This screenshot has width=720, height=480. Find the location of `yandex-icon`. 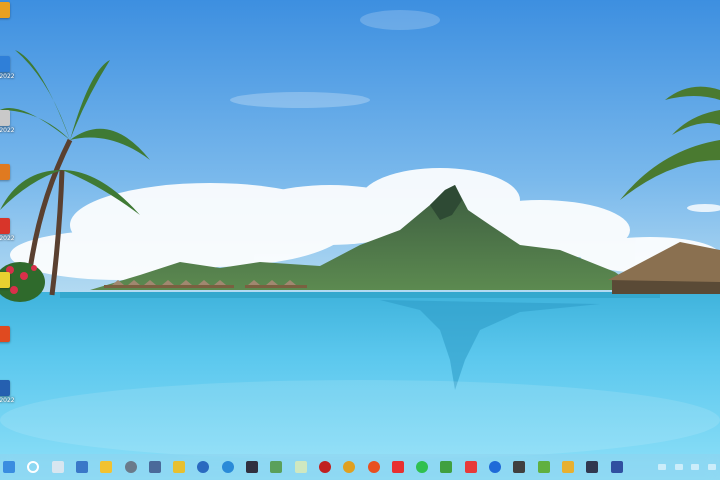

yandex-icon is located at coordinates (398, 467).